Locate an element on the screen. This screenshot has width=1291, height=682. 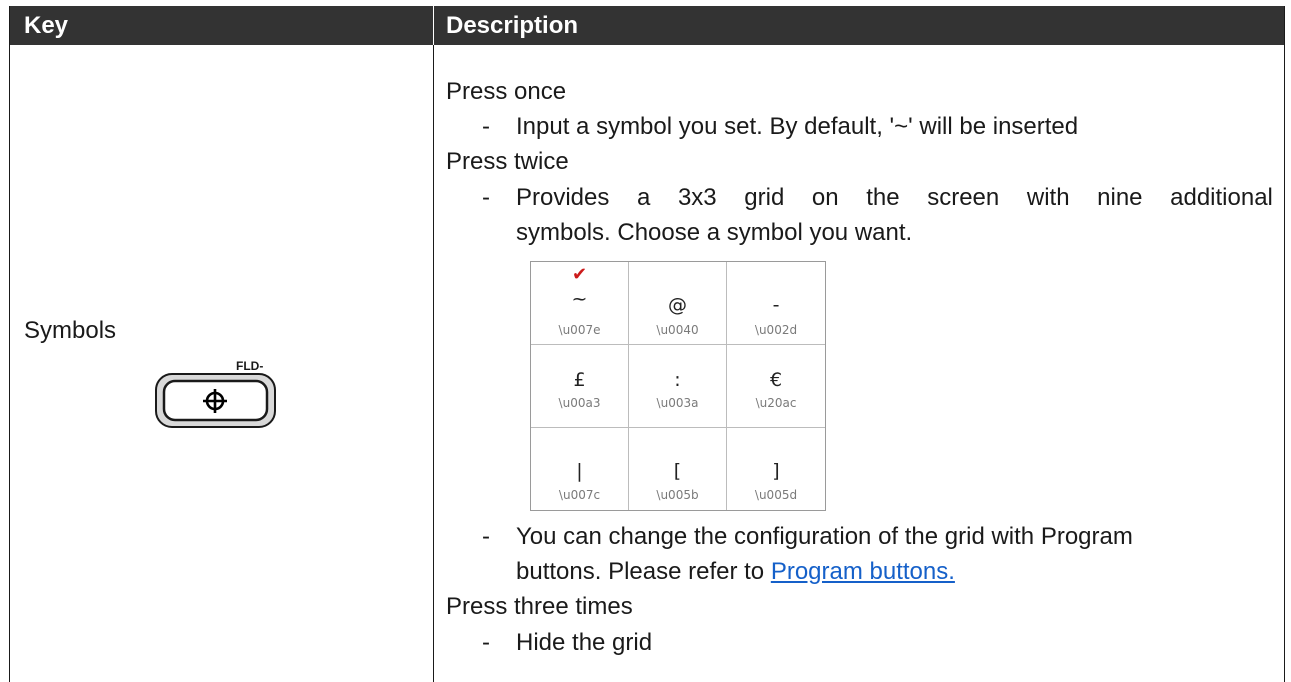
word: with is located at coordinates (1048, 197).